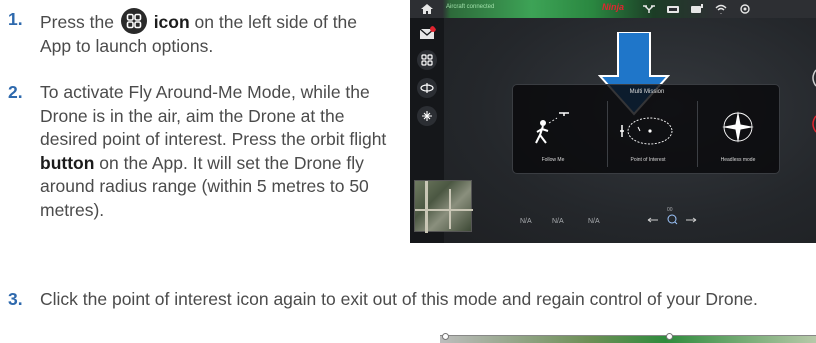 The width and height of the screenshot is (816, 343). What do you see at coordinates (649, 9) in the screenshot?
I see `drone-icon` at bounding box center [649, 9].